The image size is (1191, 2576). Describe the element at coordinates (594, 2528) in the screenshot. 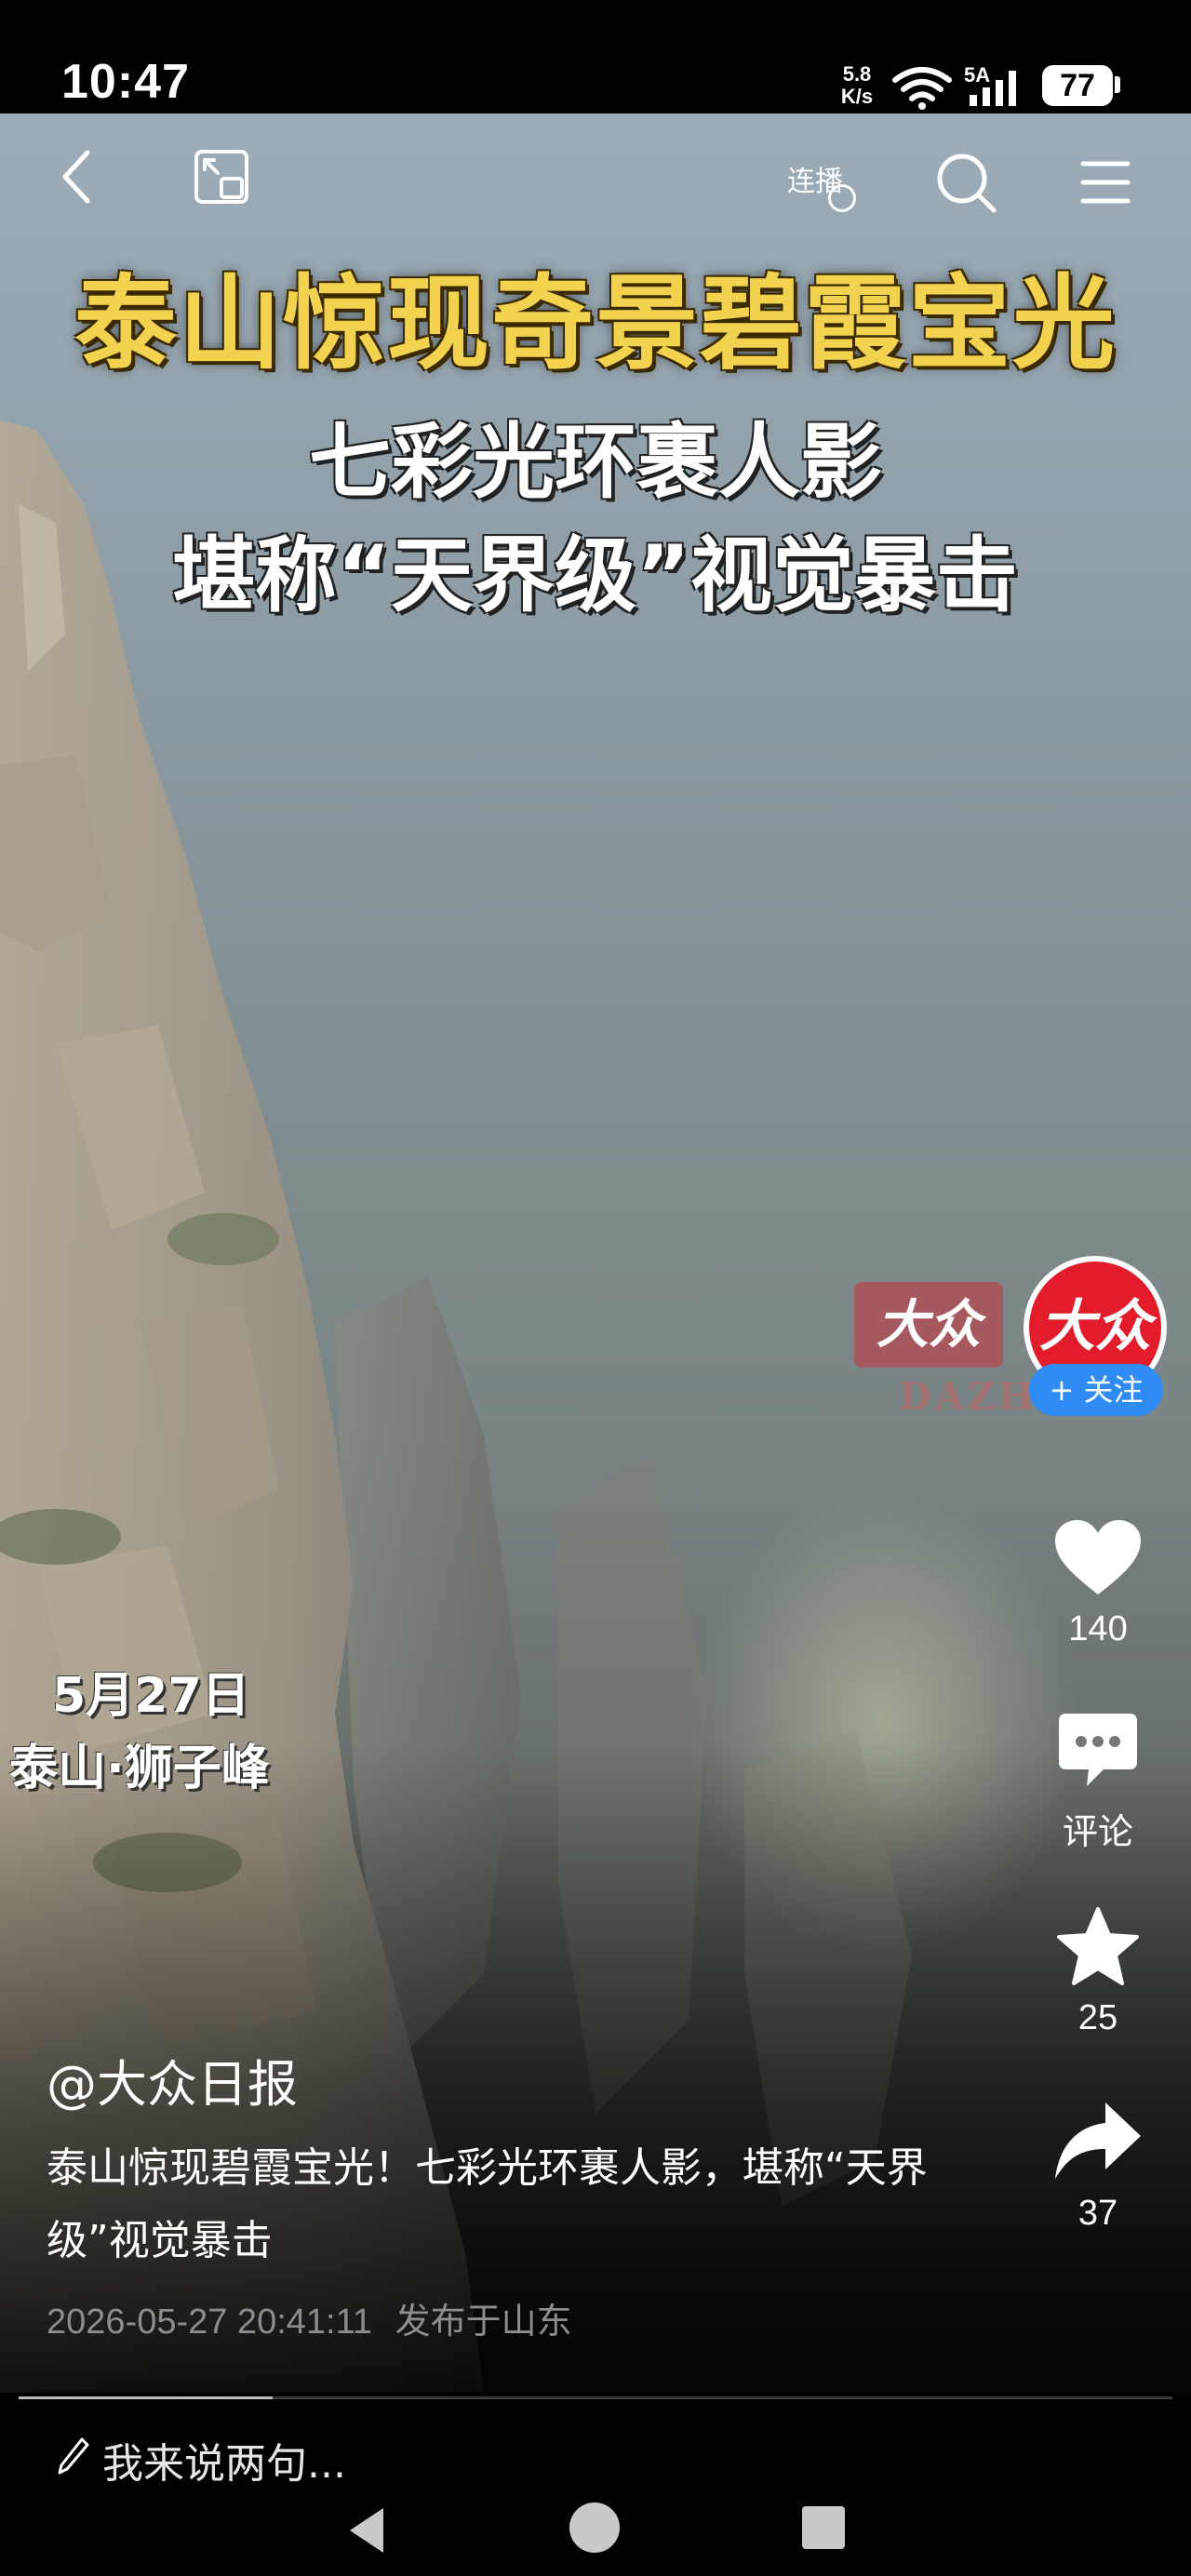

I see `nav-home-icon` at that location.